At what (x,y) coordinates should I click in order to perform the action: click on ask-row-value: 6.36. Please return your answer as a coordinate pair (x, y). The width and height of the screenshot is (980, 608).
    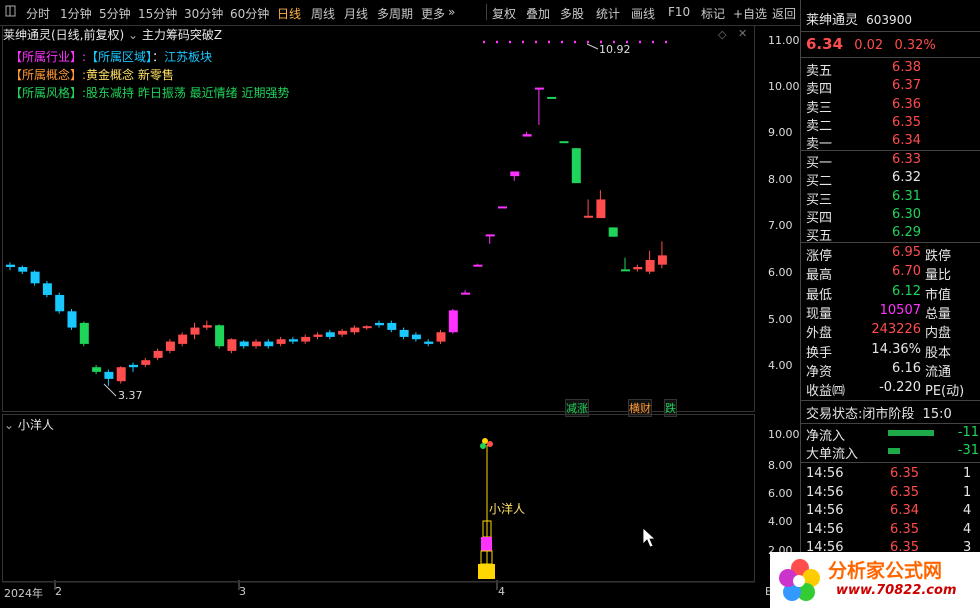
    Looking at the image, I should click on (906, 104).